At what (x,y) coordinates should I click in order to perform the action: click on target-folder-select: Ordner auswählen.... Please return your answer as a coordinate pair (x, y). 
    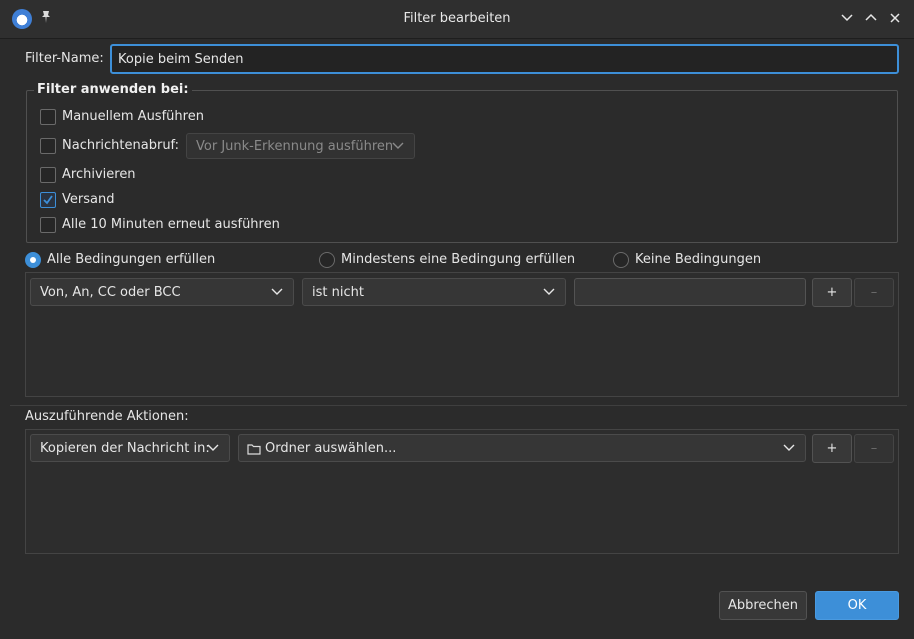
    Looking at the image, I should click on (522, 448).